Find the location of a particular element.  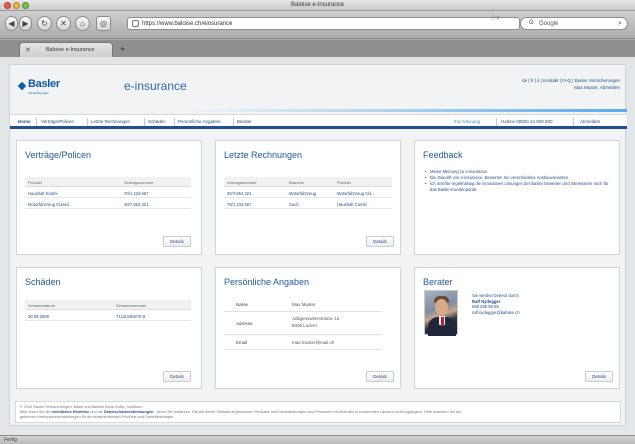

back-button: ◀ is located at coordinates (11, 23).